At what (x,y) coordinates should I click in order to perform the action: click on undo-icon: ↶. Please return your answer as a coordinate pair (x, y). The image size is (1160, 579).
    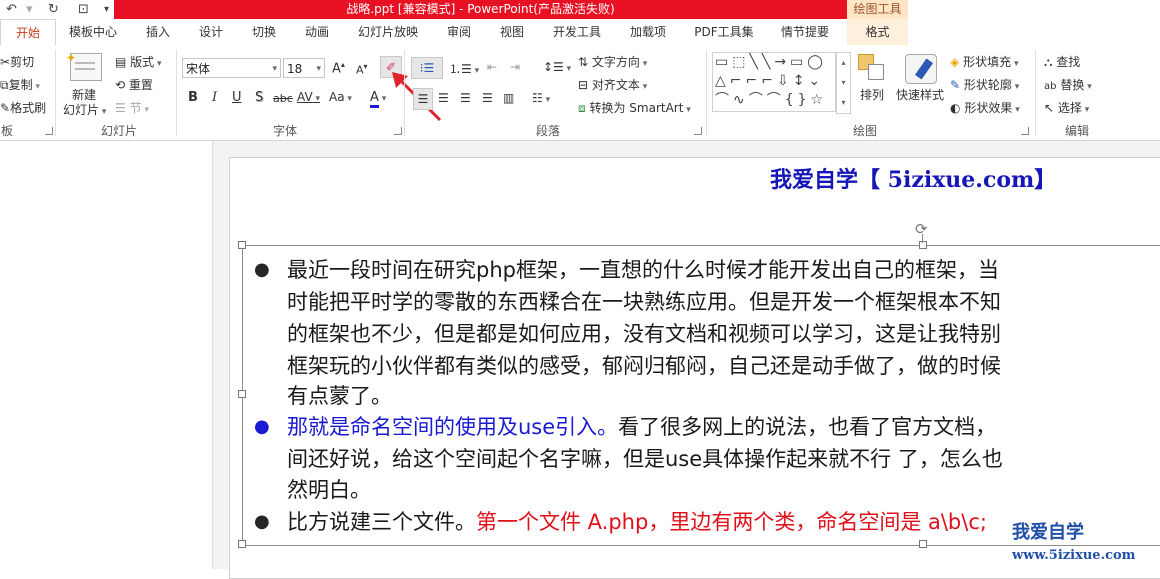
    Looking at the image, I should click on (11, 9).